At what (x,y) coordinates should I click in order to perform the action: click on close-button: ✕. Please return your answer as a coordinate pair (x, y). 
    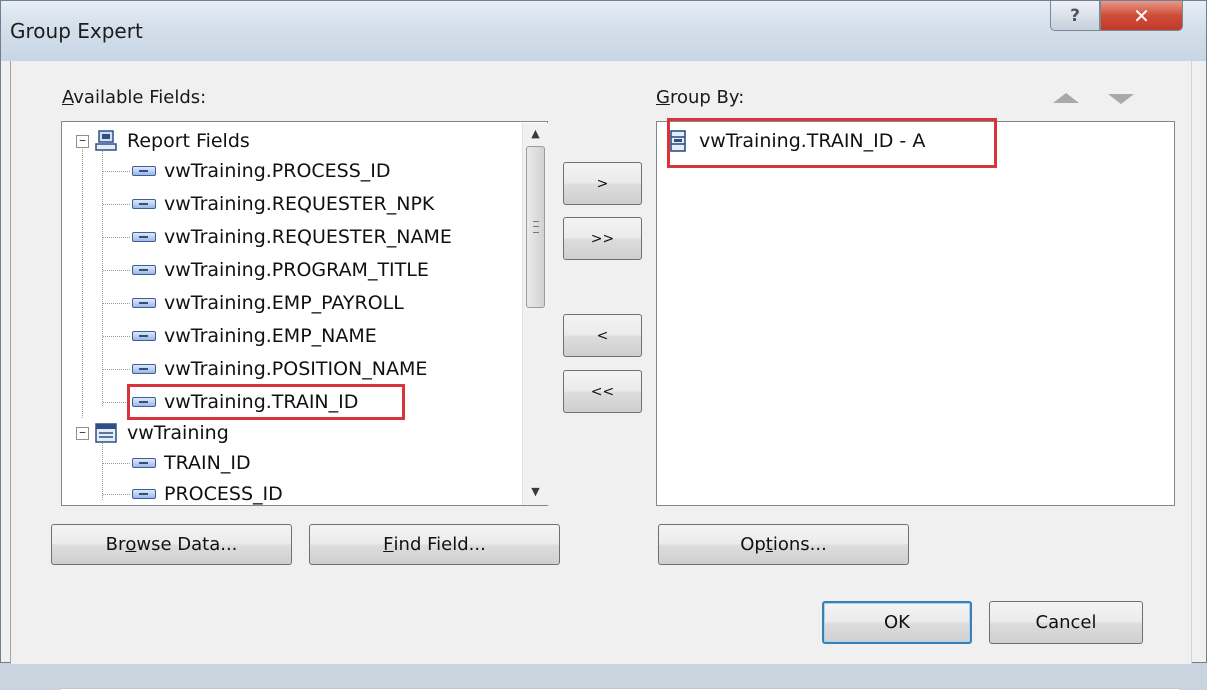
    Looking at the image, I should click on (1141, 16).